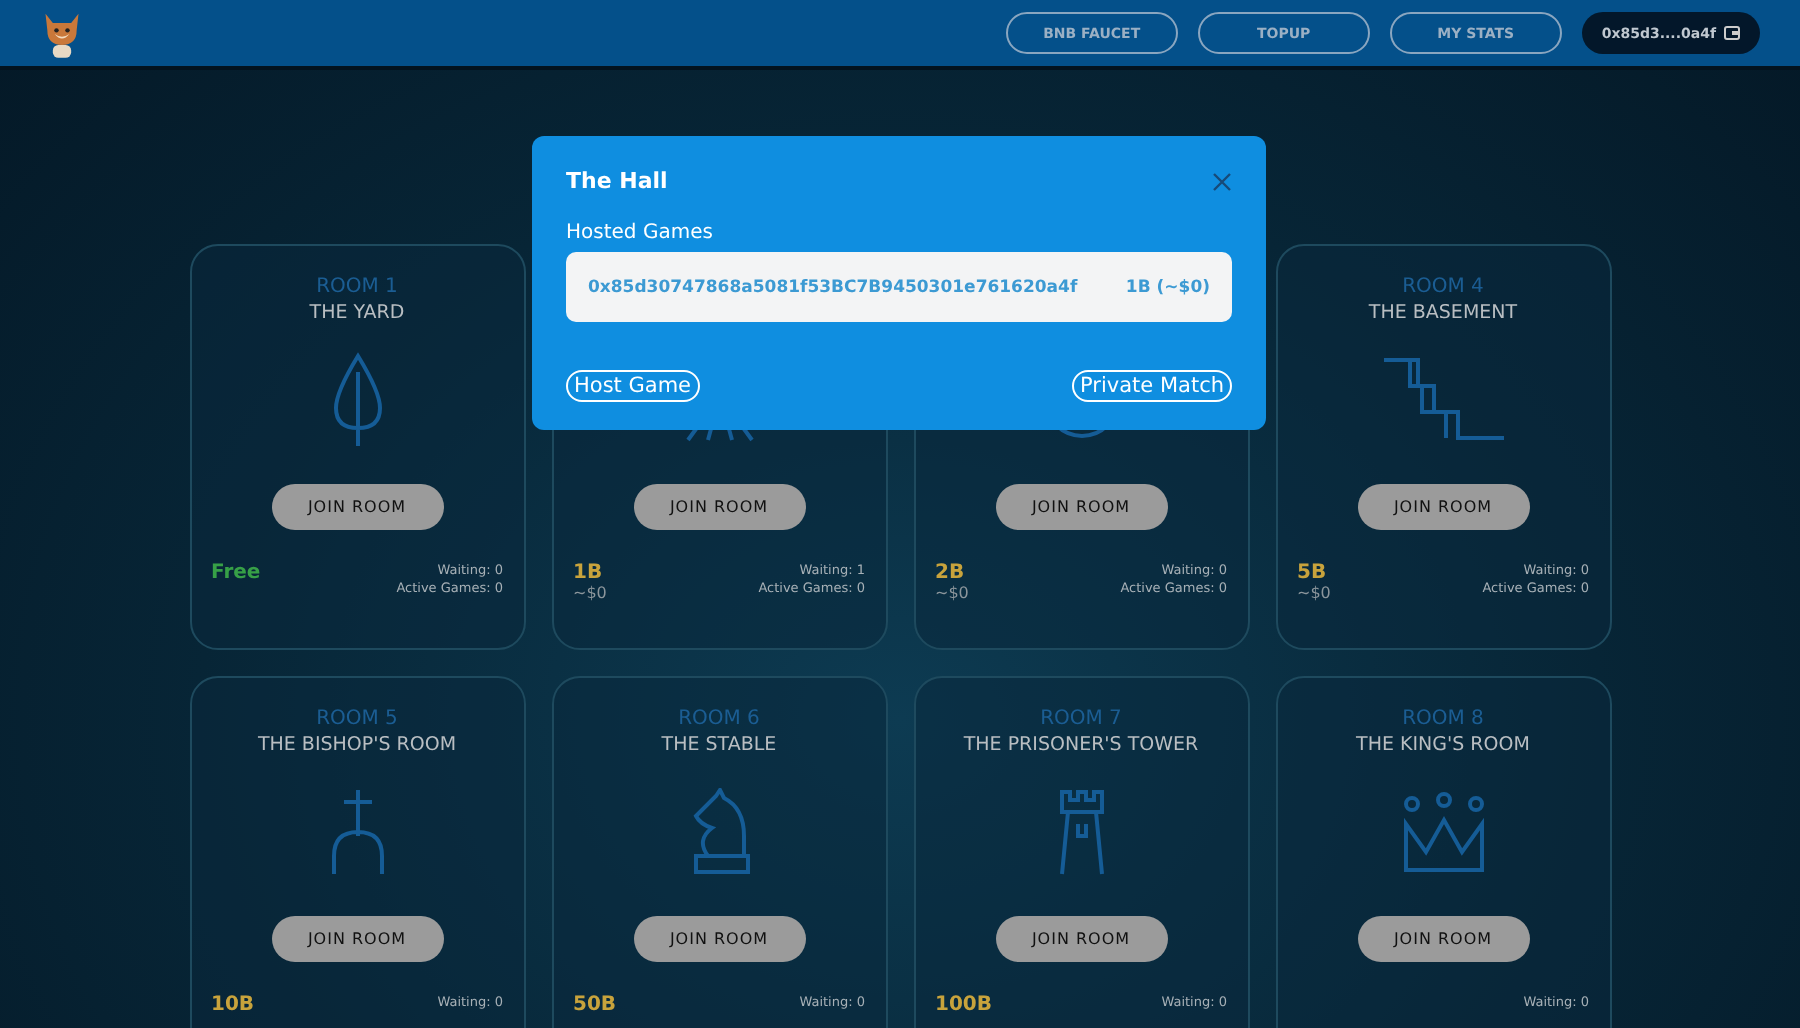  Describe the element at coordinates (1167, 287) in the screenshot. I see `game-stake: 1B (~$0)` at that location.